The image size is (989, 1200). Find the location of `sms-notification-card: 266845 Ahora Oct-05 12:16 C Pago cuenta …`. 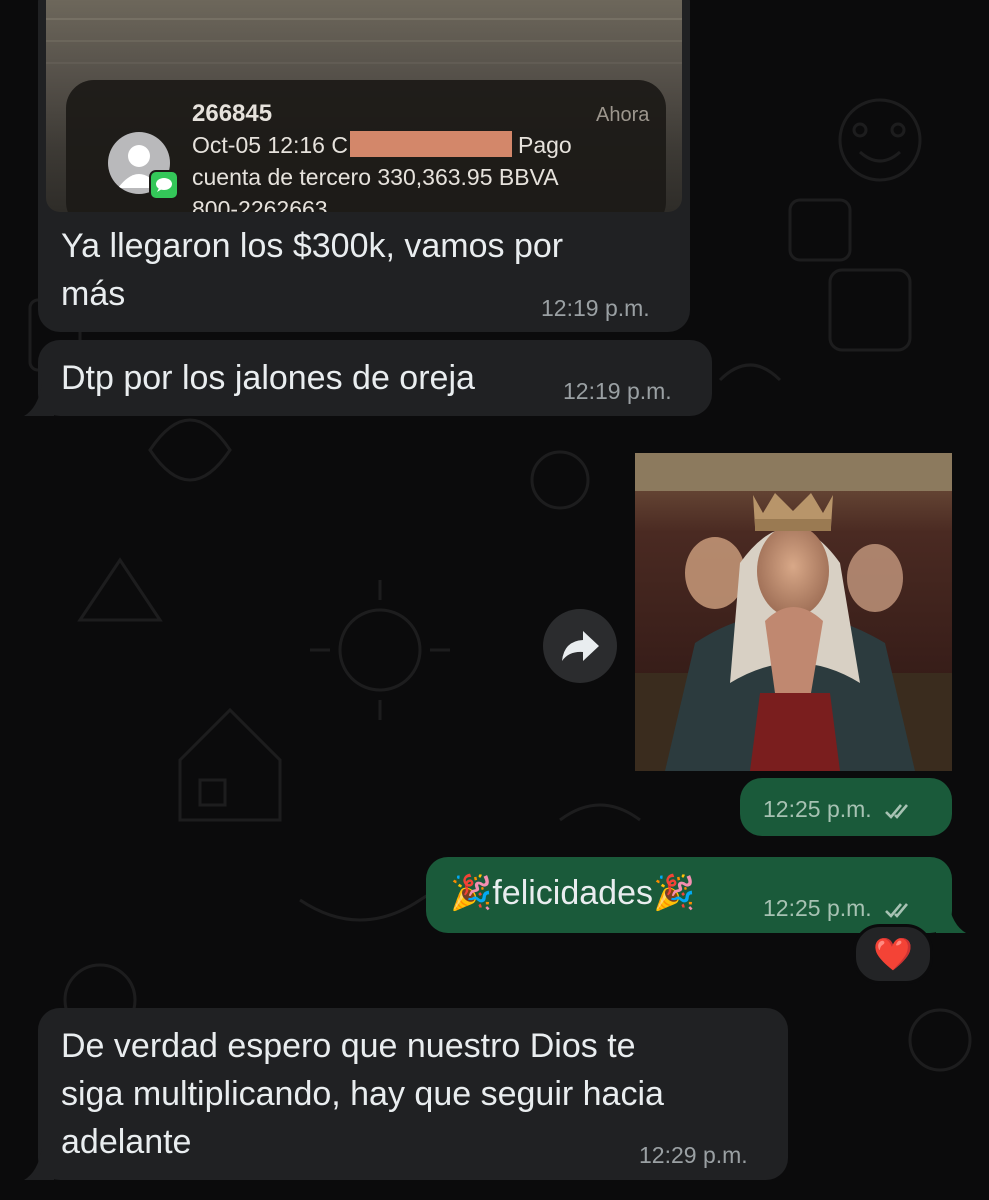

sms-notification-card: 266845 Ahora Oct-05 12:16 C Pago cuenta … is located at coordinates (366, 146).